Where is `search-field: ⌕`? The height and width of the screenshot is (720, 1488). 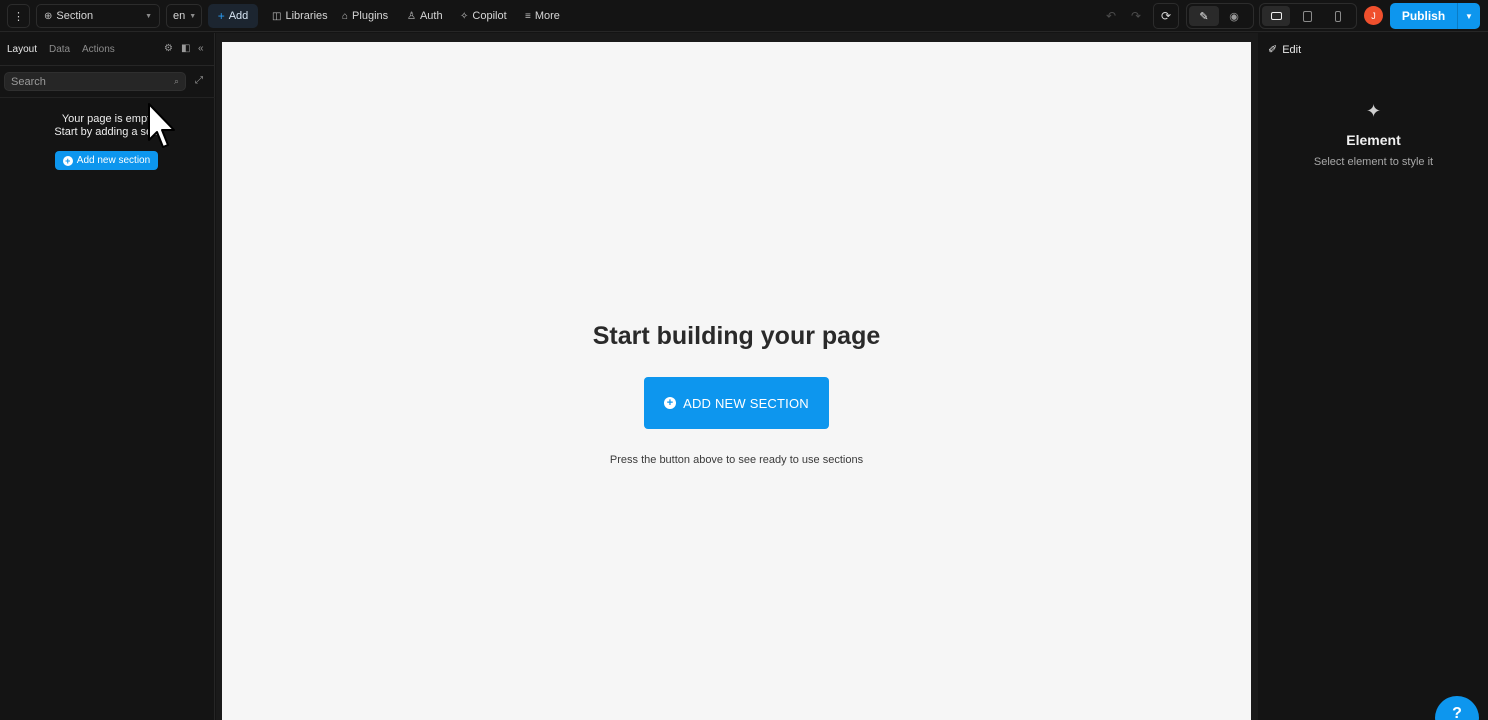
search-field: ⌕ is located at coordinates (95, 81).